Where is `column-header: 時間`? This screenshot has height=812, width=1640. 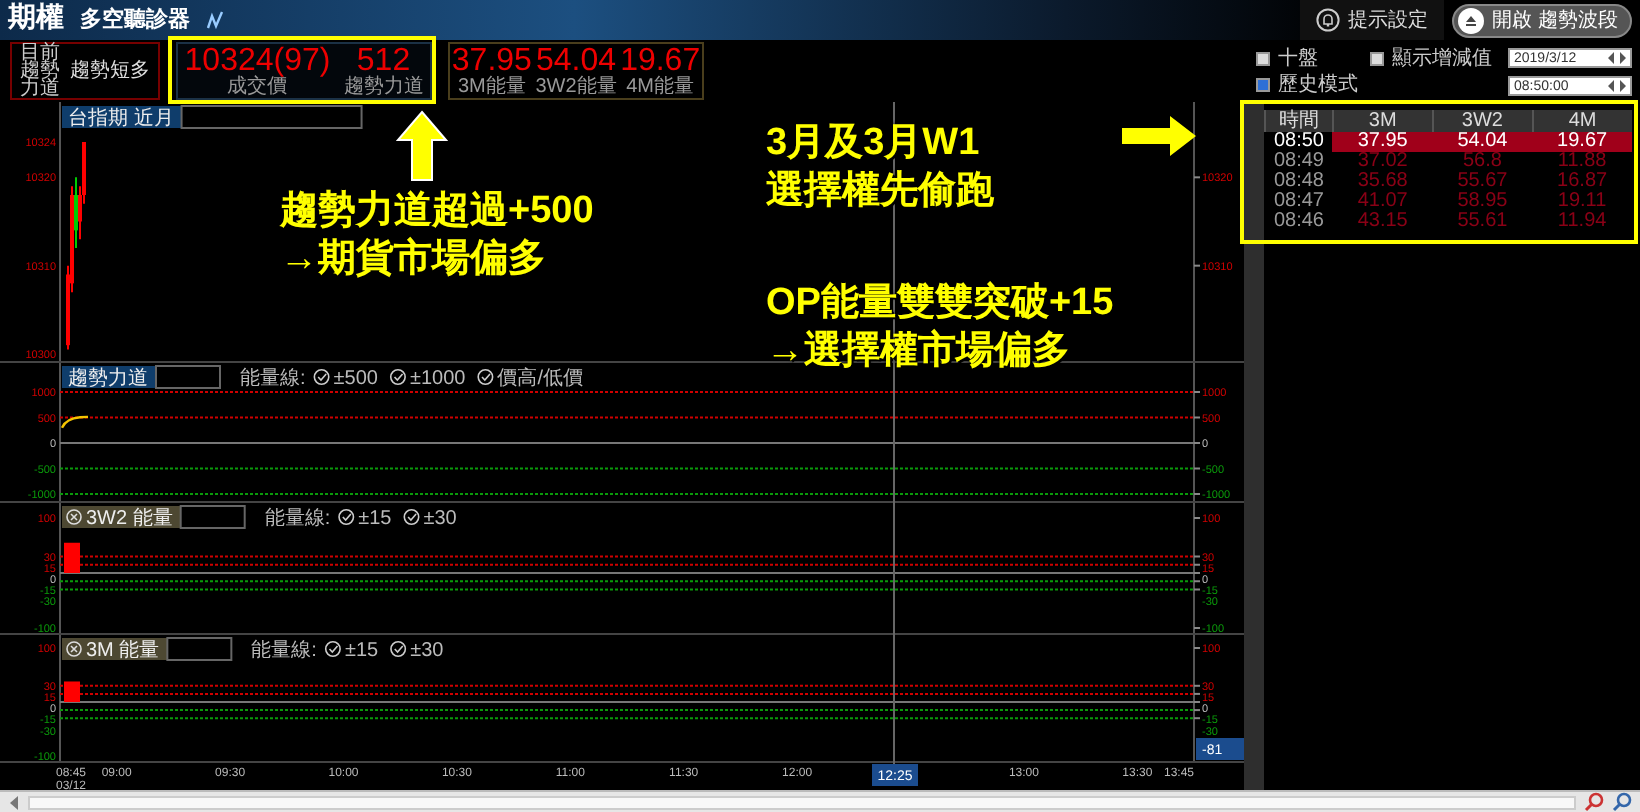 column-header: 時間 is located at coordinates (1299, 121).